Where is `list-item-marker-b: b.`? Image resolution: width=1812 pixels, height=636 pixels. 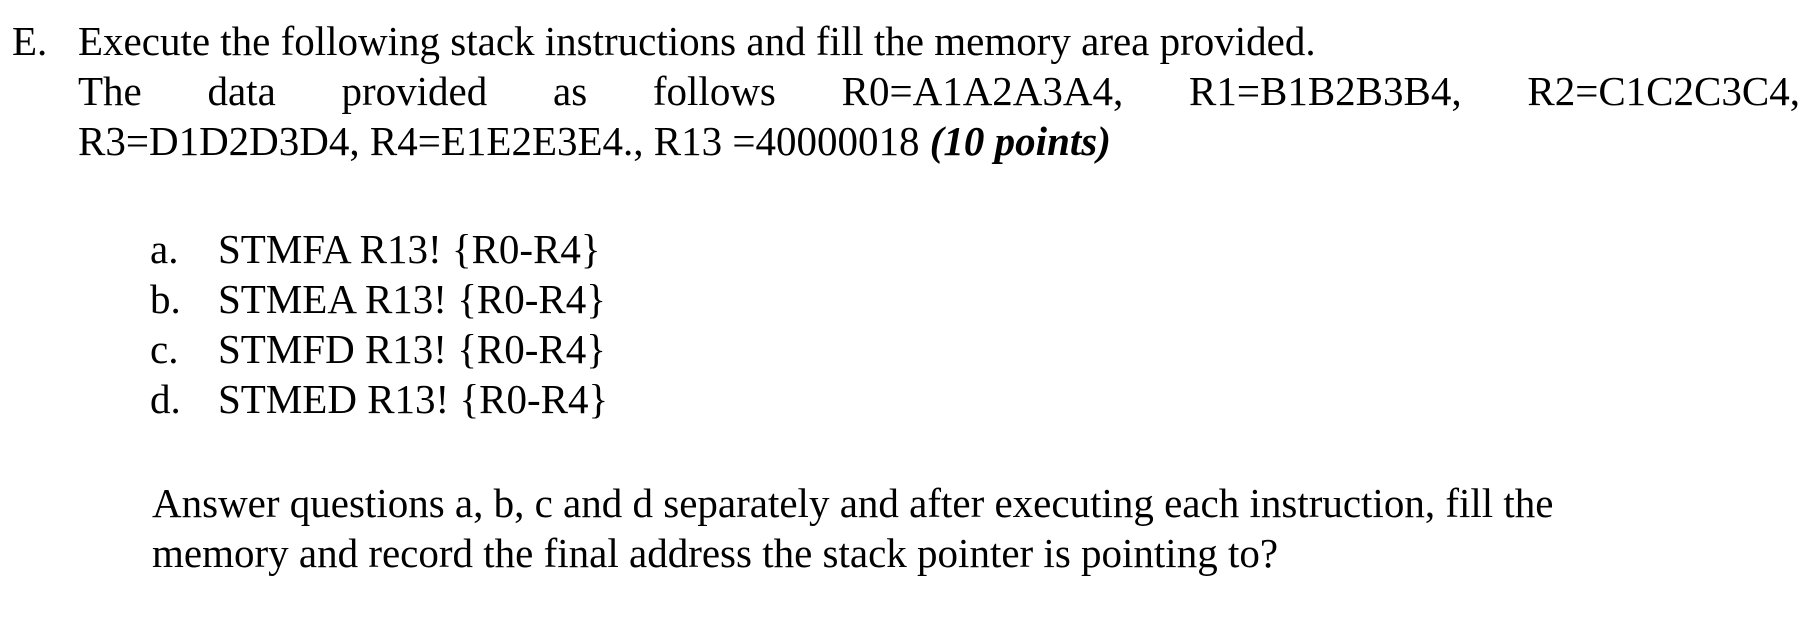 list-item-marker-b: b. is located at coordinates (165, 299).